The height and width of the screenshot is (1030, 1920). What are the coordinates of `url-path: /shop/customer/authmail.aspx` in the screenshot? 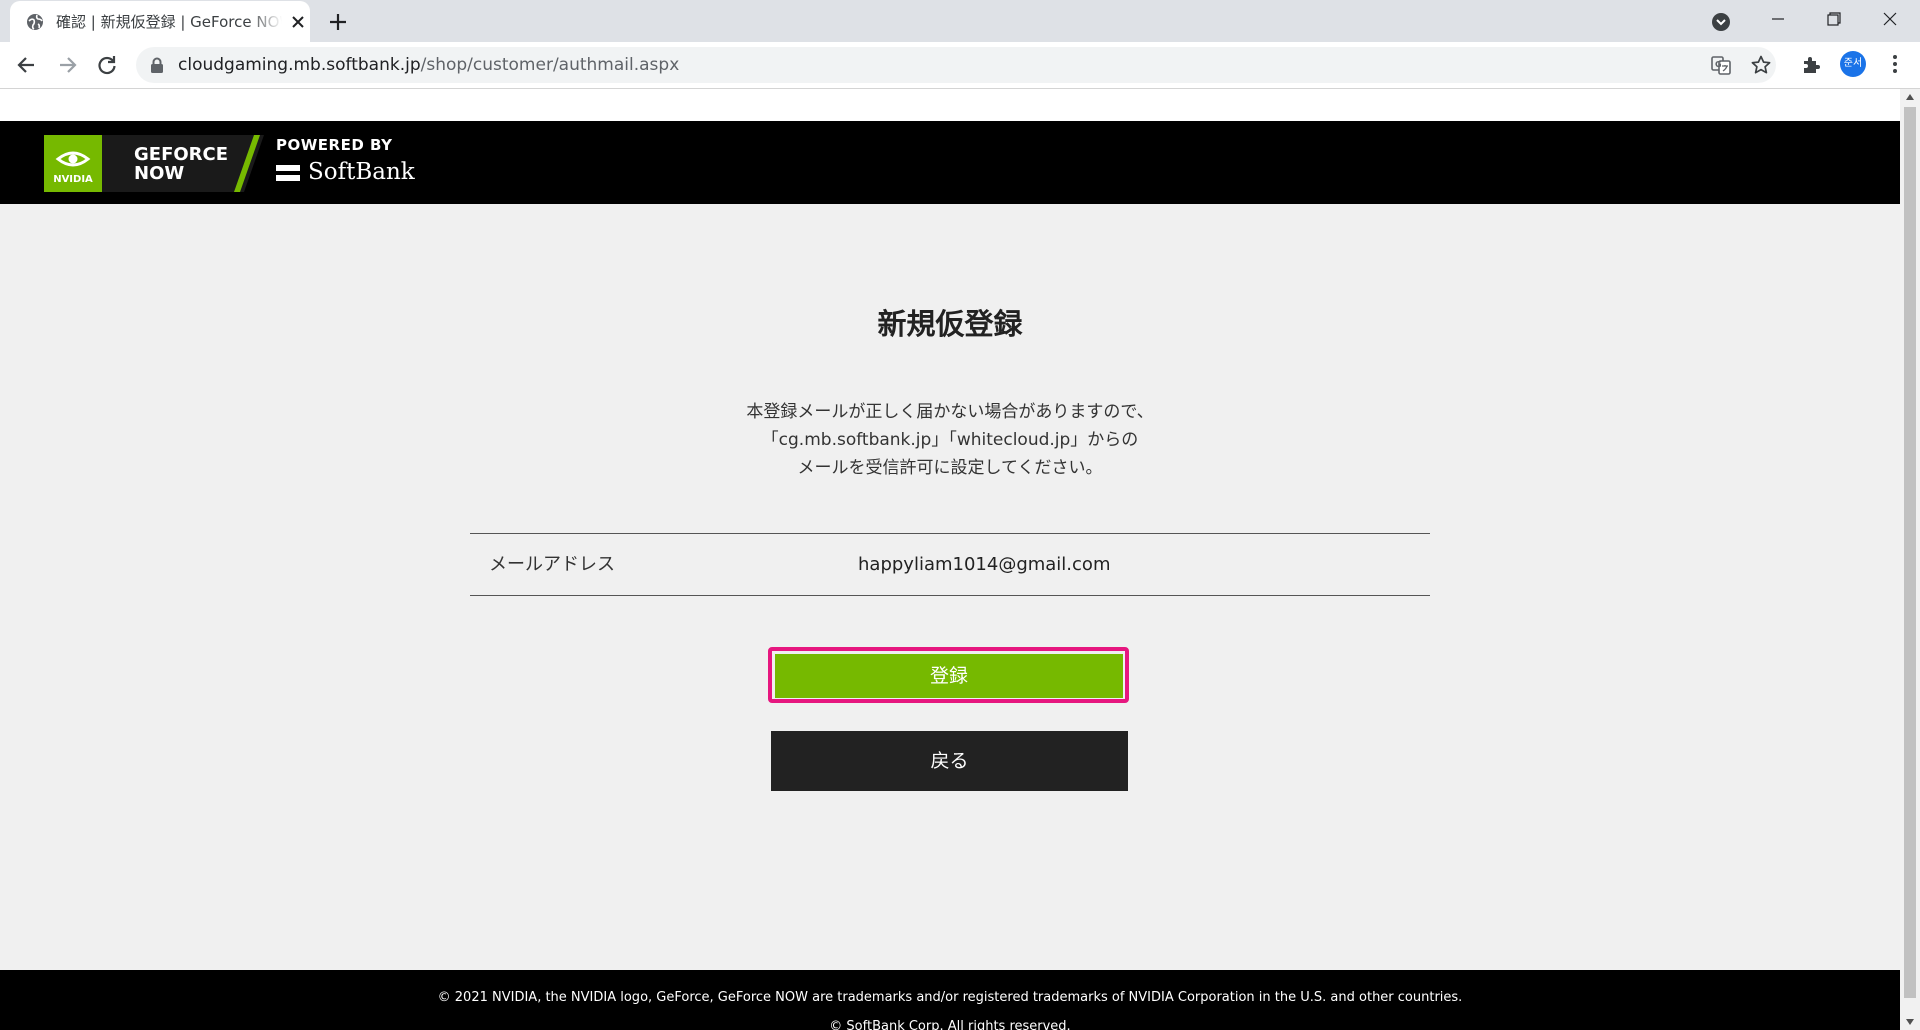 It's located at (550, 65).